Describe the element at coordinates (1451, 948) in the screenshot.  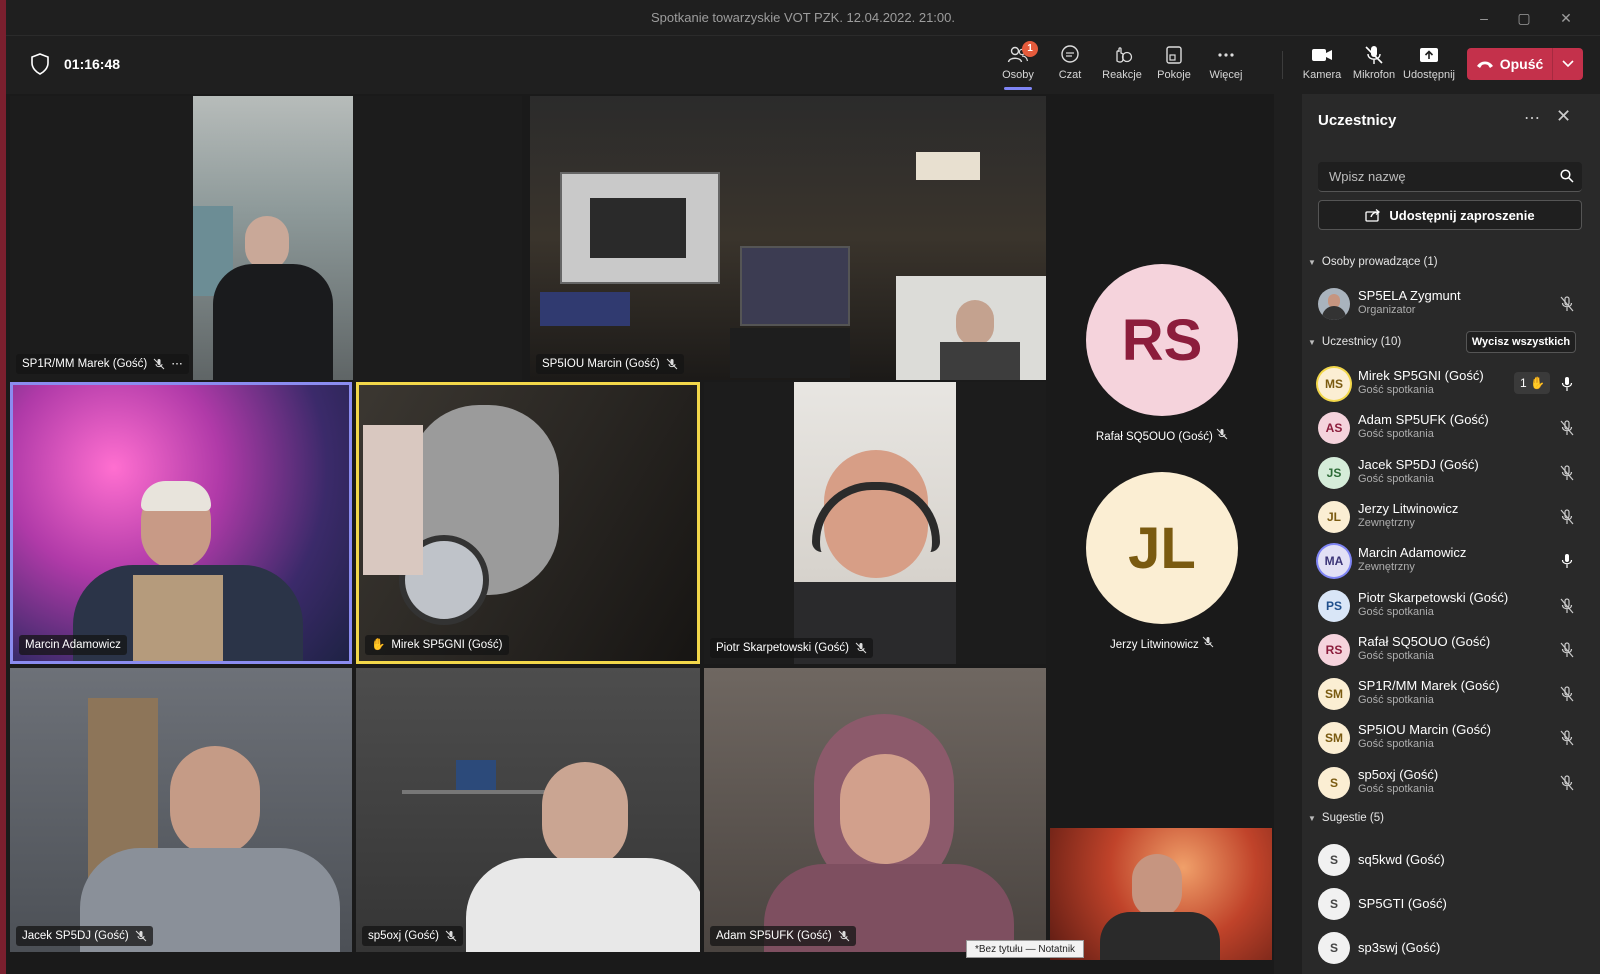
I see `suggestion-row: Ssp3swj (Gość)` at that location.